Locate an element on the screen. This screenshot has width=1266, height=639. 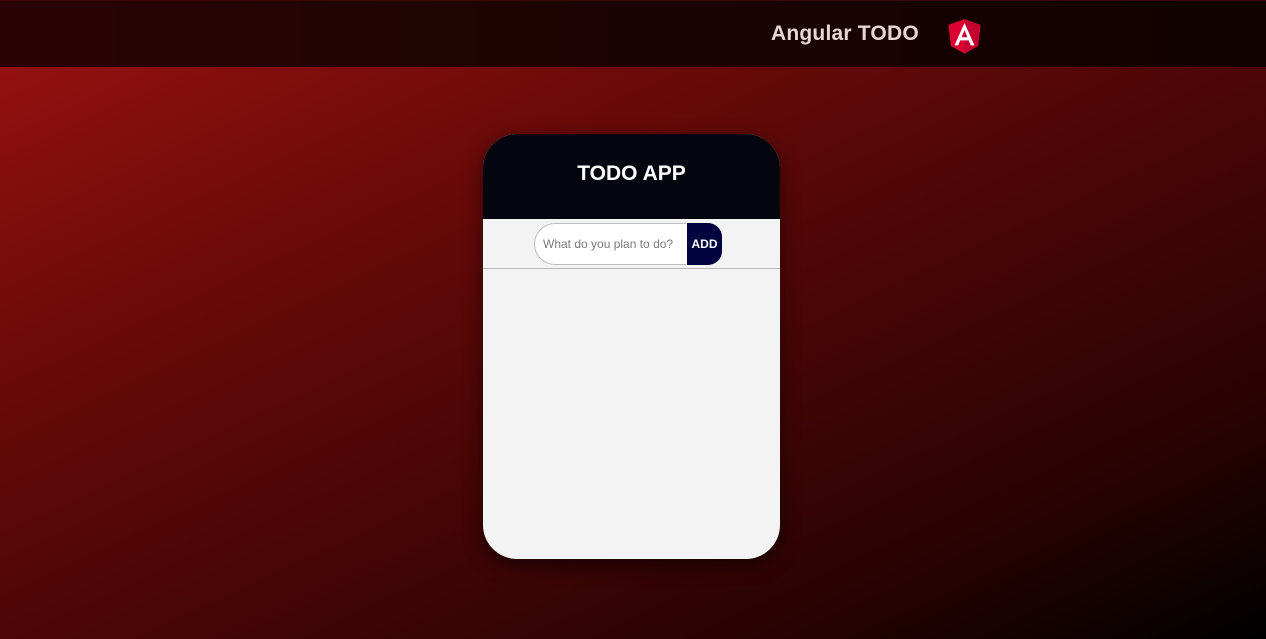
app-brand-title: Angular TODO is located at coordinates (845, 33).